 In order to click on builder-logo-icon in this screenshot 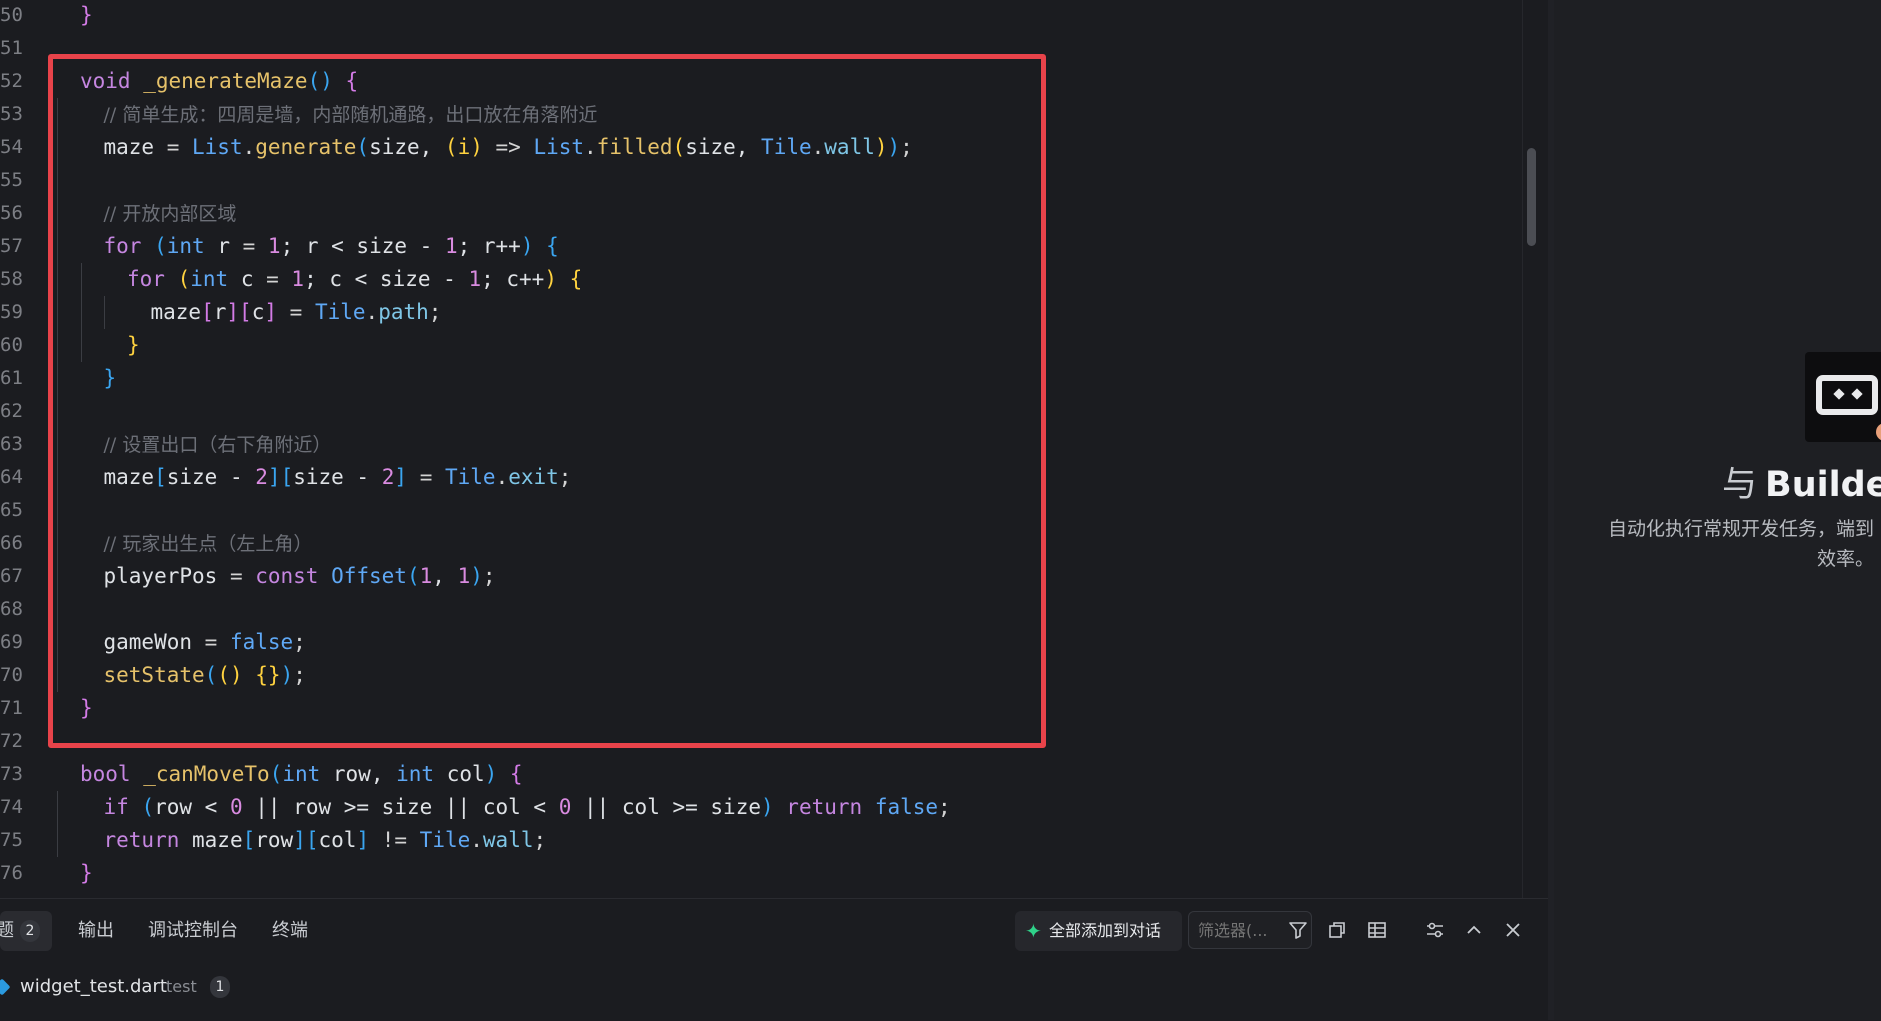, I will do `click(1843, 397)`.